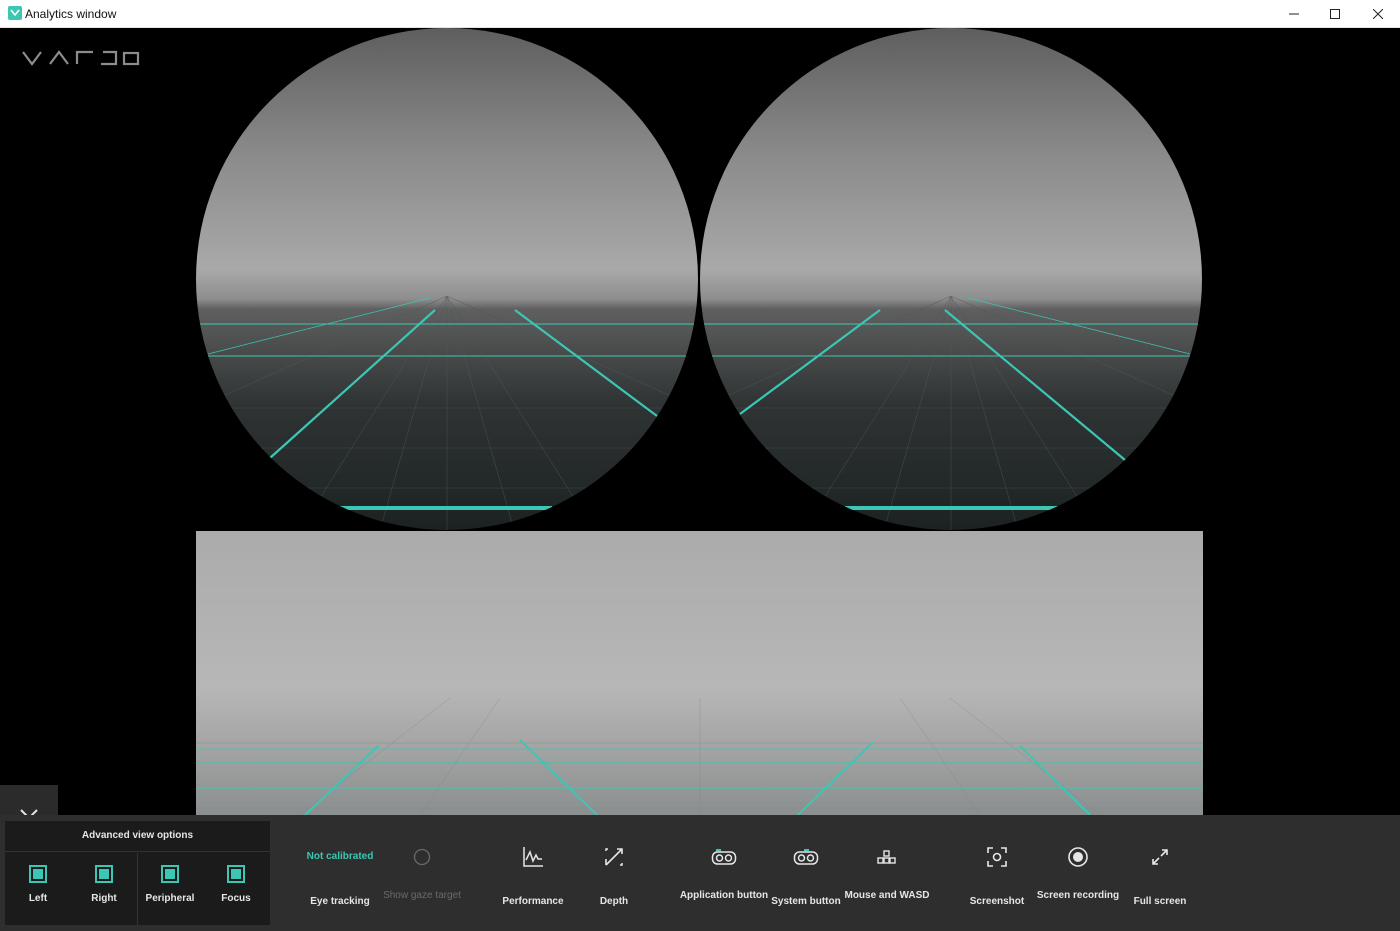 Image resolution: width=1400 pixels, height=931 pixels. What do you see at coordinates (137, 836) in the screenshot?
I see `advanced-view-options-title: Advanced view options` at bounding box center [137, 836].